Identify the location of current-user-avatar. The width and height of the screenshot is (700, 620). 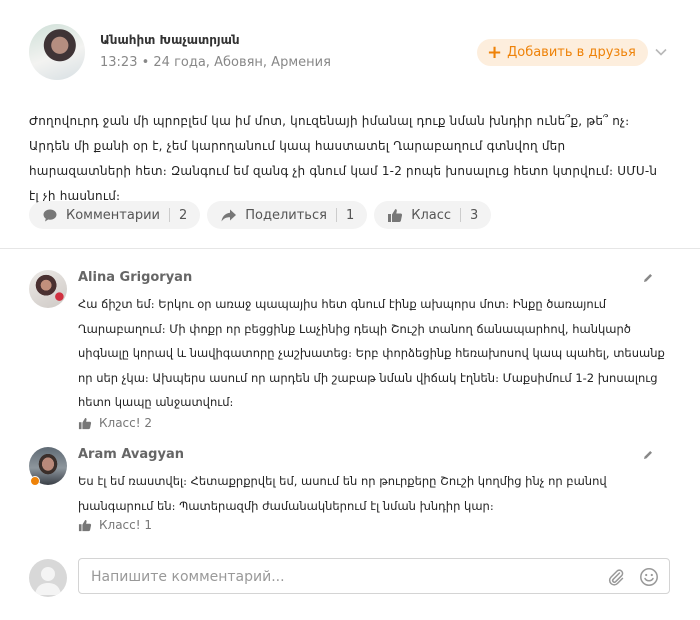
(48, 578).